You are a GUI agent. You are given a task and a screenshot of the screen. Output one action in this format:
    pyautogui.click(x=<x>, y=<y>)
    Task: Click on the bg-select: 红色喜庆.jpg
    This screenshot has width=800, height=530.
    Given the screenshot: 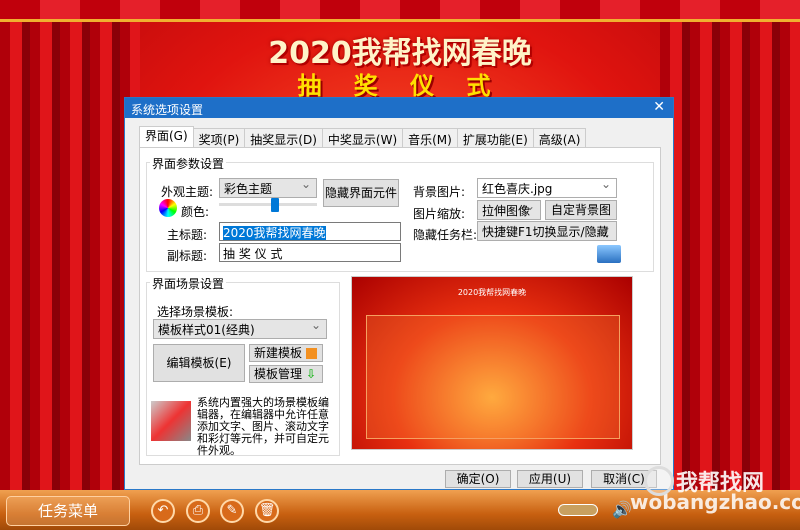 What is the action you would take?
    pyautogui.click(x=547, y=187)
    